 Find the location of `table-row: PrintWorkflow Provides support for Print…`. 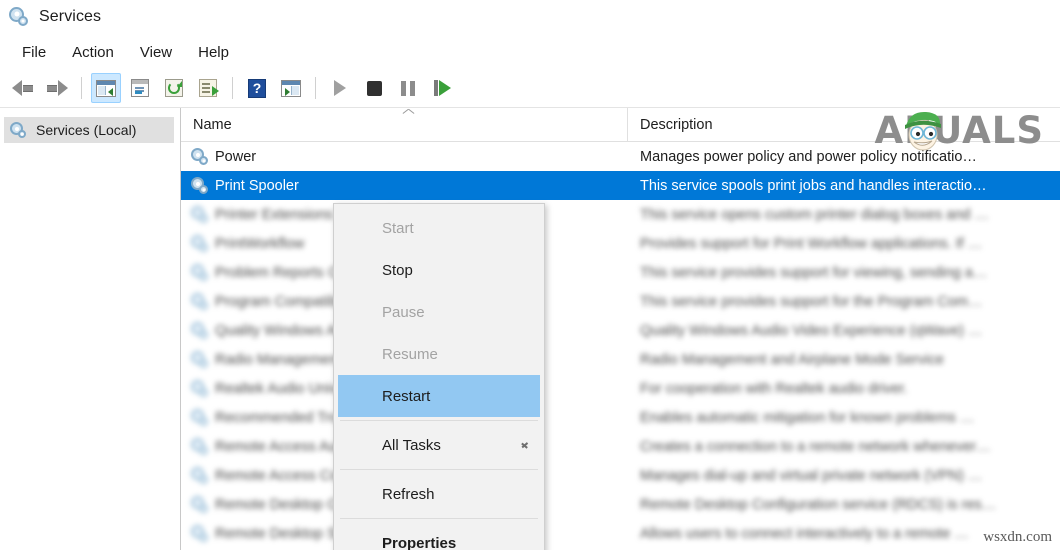

table-row: PrintWorkflow Provides support for Print… is located at coordinates (620, 243).